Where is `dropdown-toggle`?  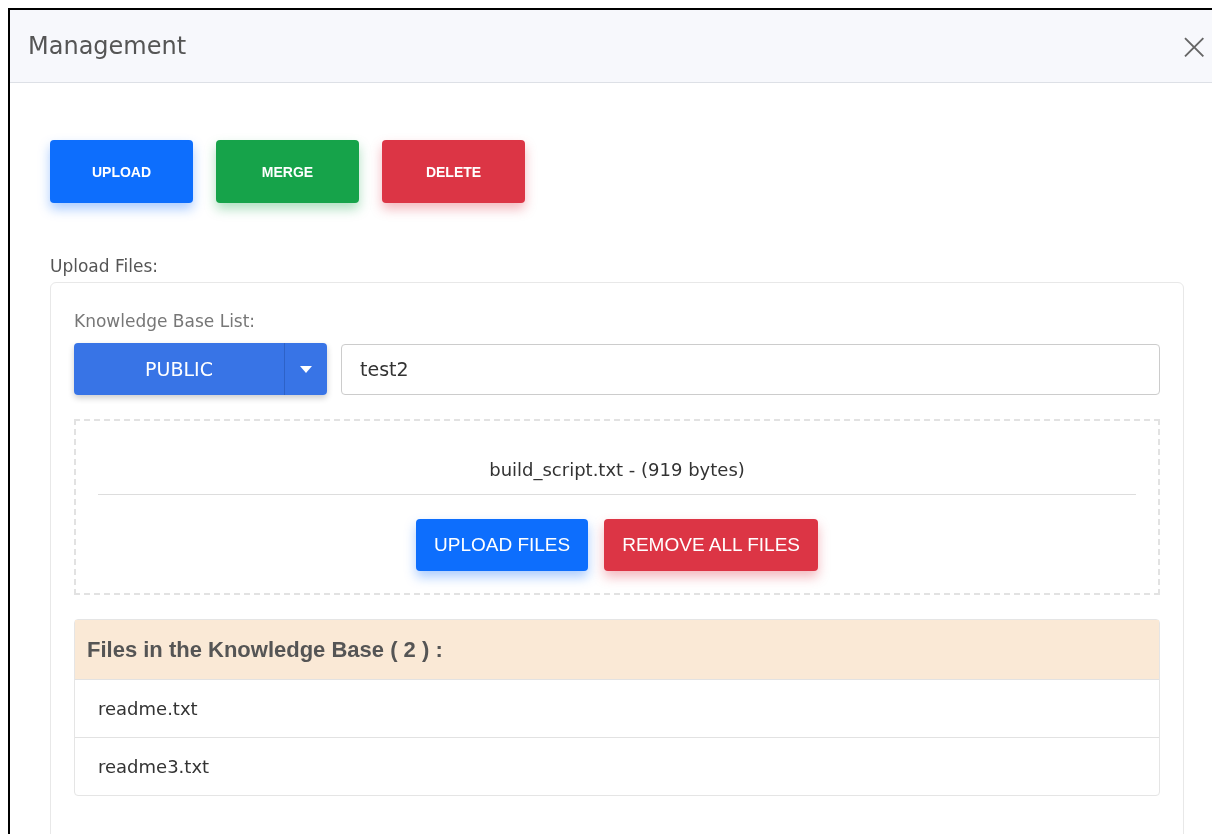 dropdown-toggle is located at coordinates (306, 369).